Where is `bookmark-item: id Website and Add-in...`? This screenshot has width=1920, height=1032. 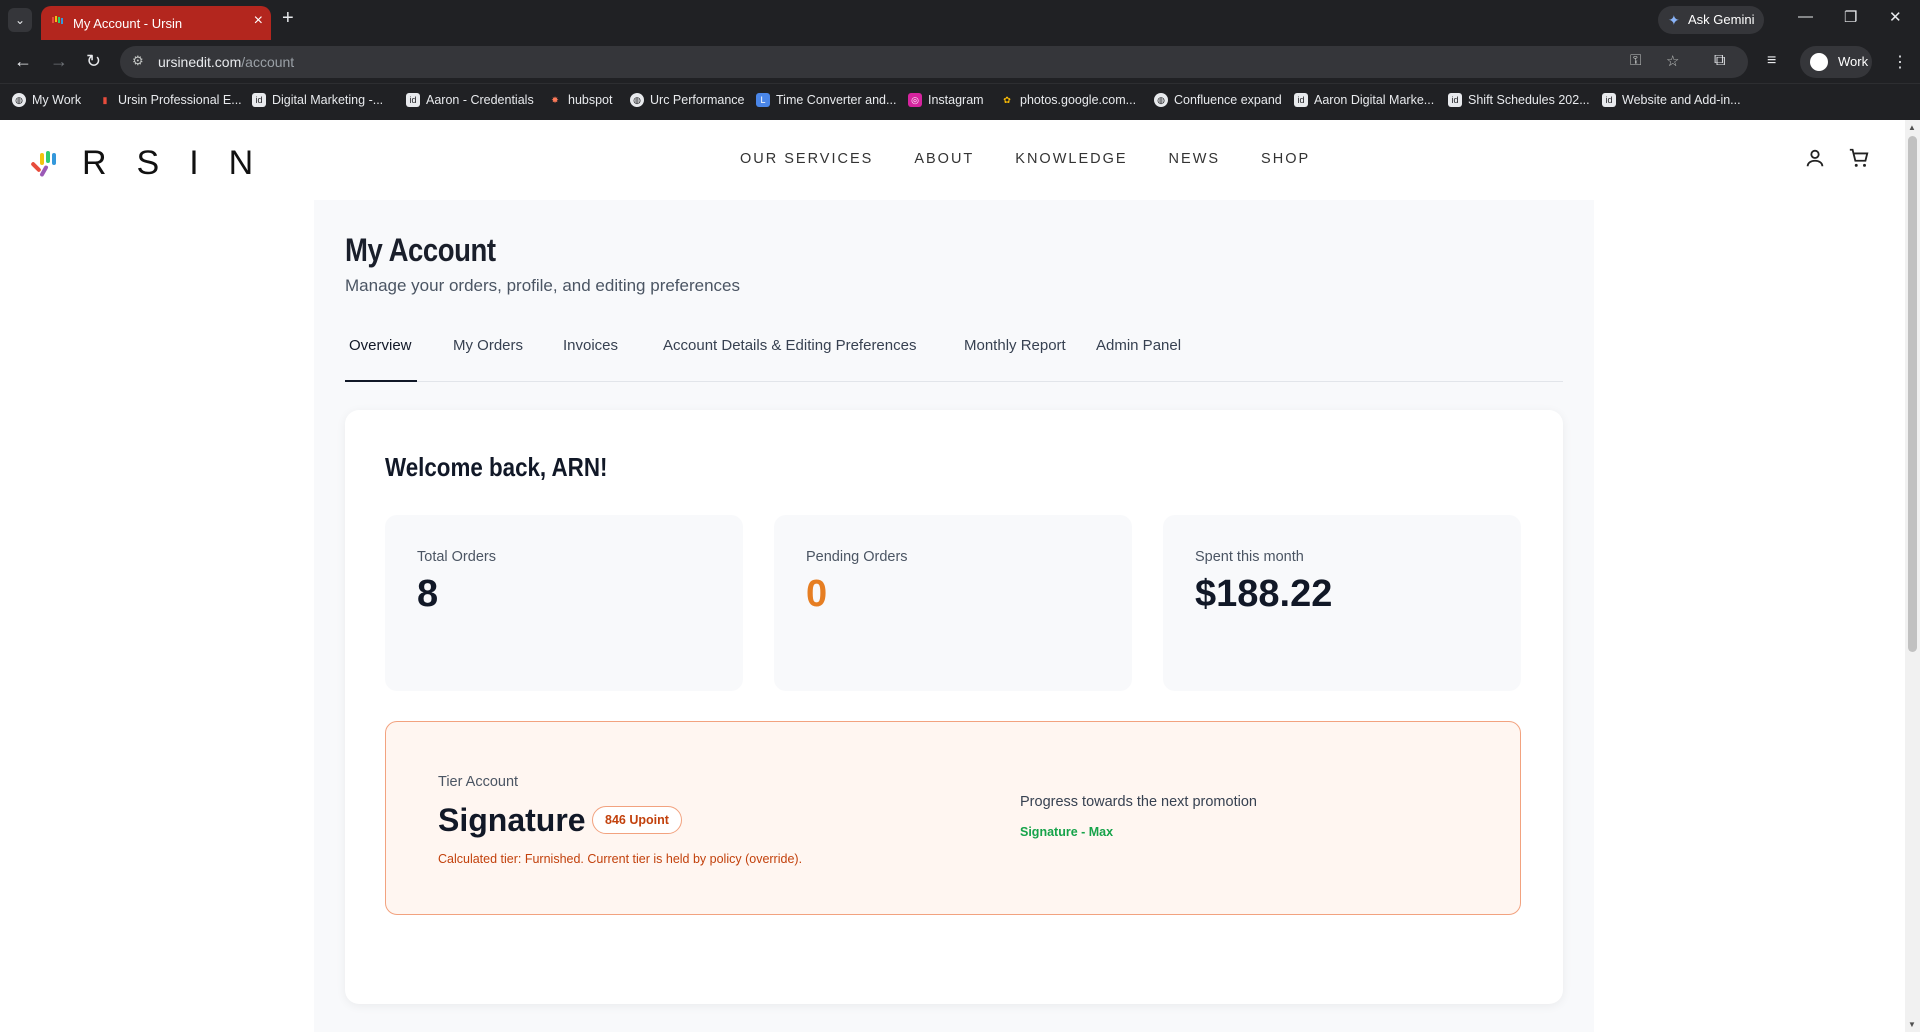 bookmark-item: id Website and Add-in... is located at coordinates (1671, 100).